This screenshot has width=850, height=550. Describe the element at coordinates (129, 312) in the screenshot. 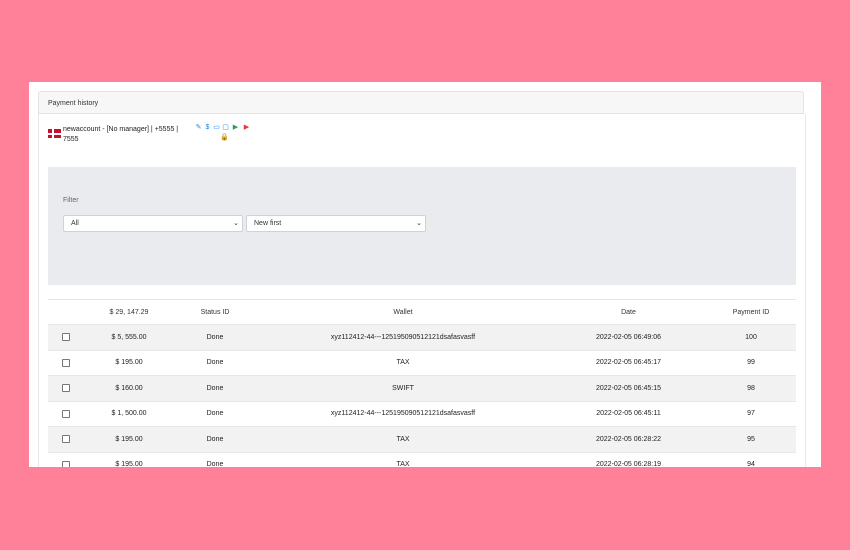

I see `total-amount: $ 29, 147.29` at that location.